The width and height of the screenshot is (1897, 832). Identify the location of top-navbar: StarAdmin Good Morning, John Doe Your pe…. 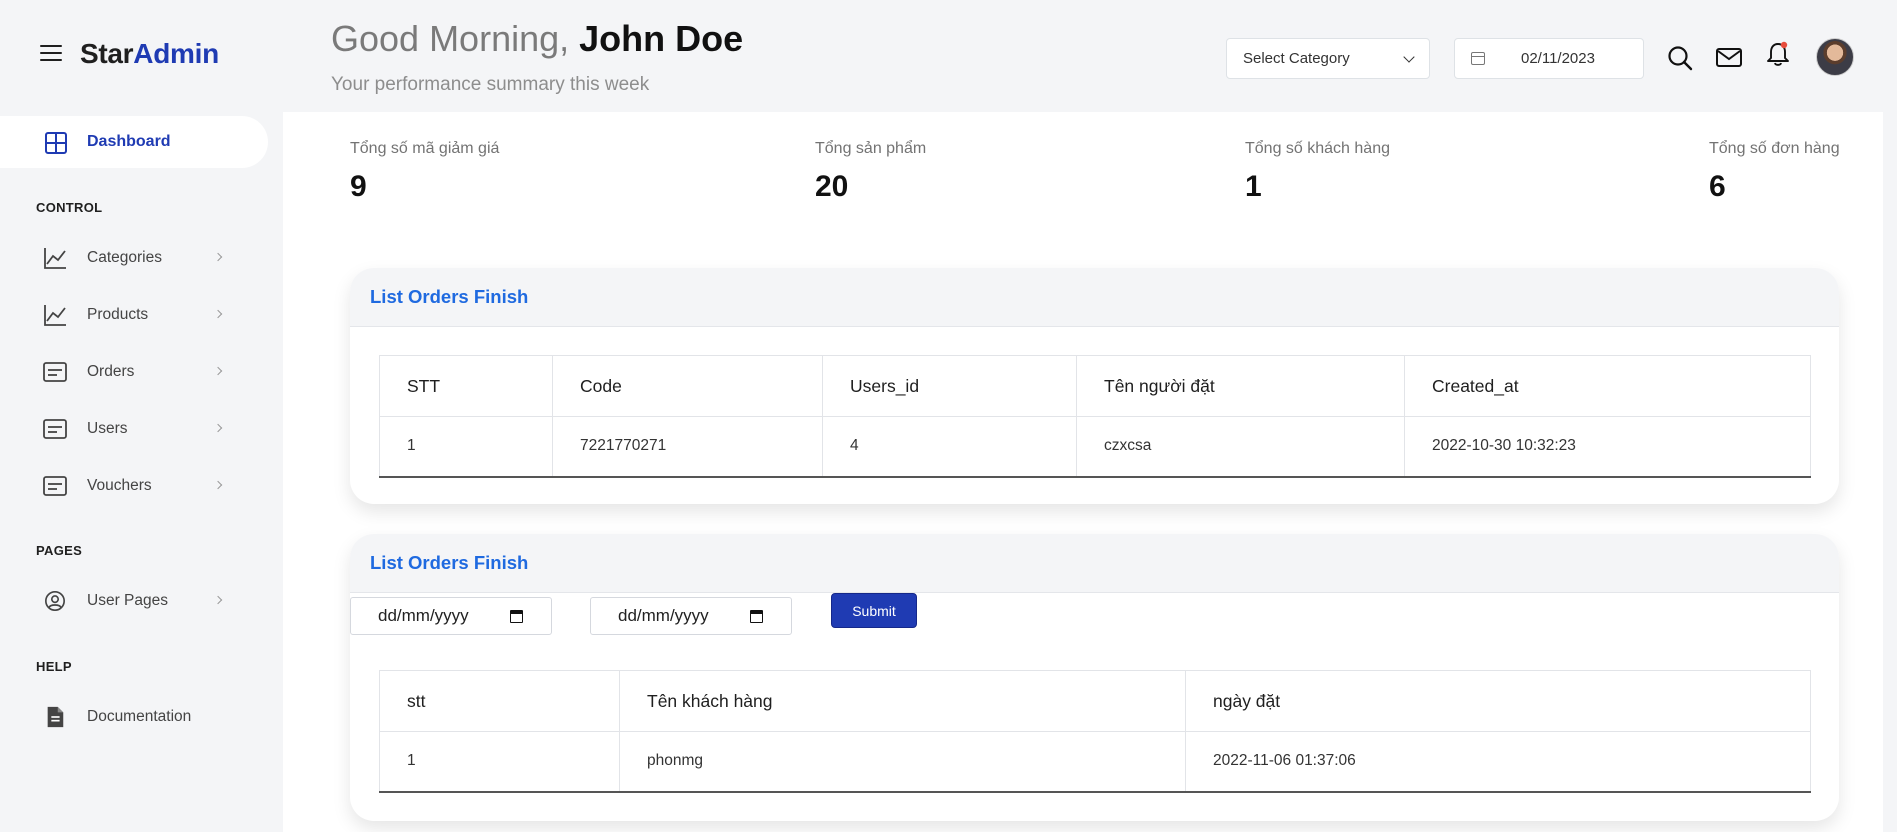
(948, 56).